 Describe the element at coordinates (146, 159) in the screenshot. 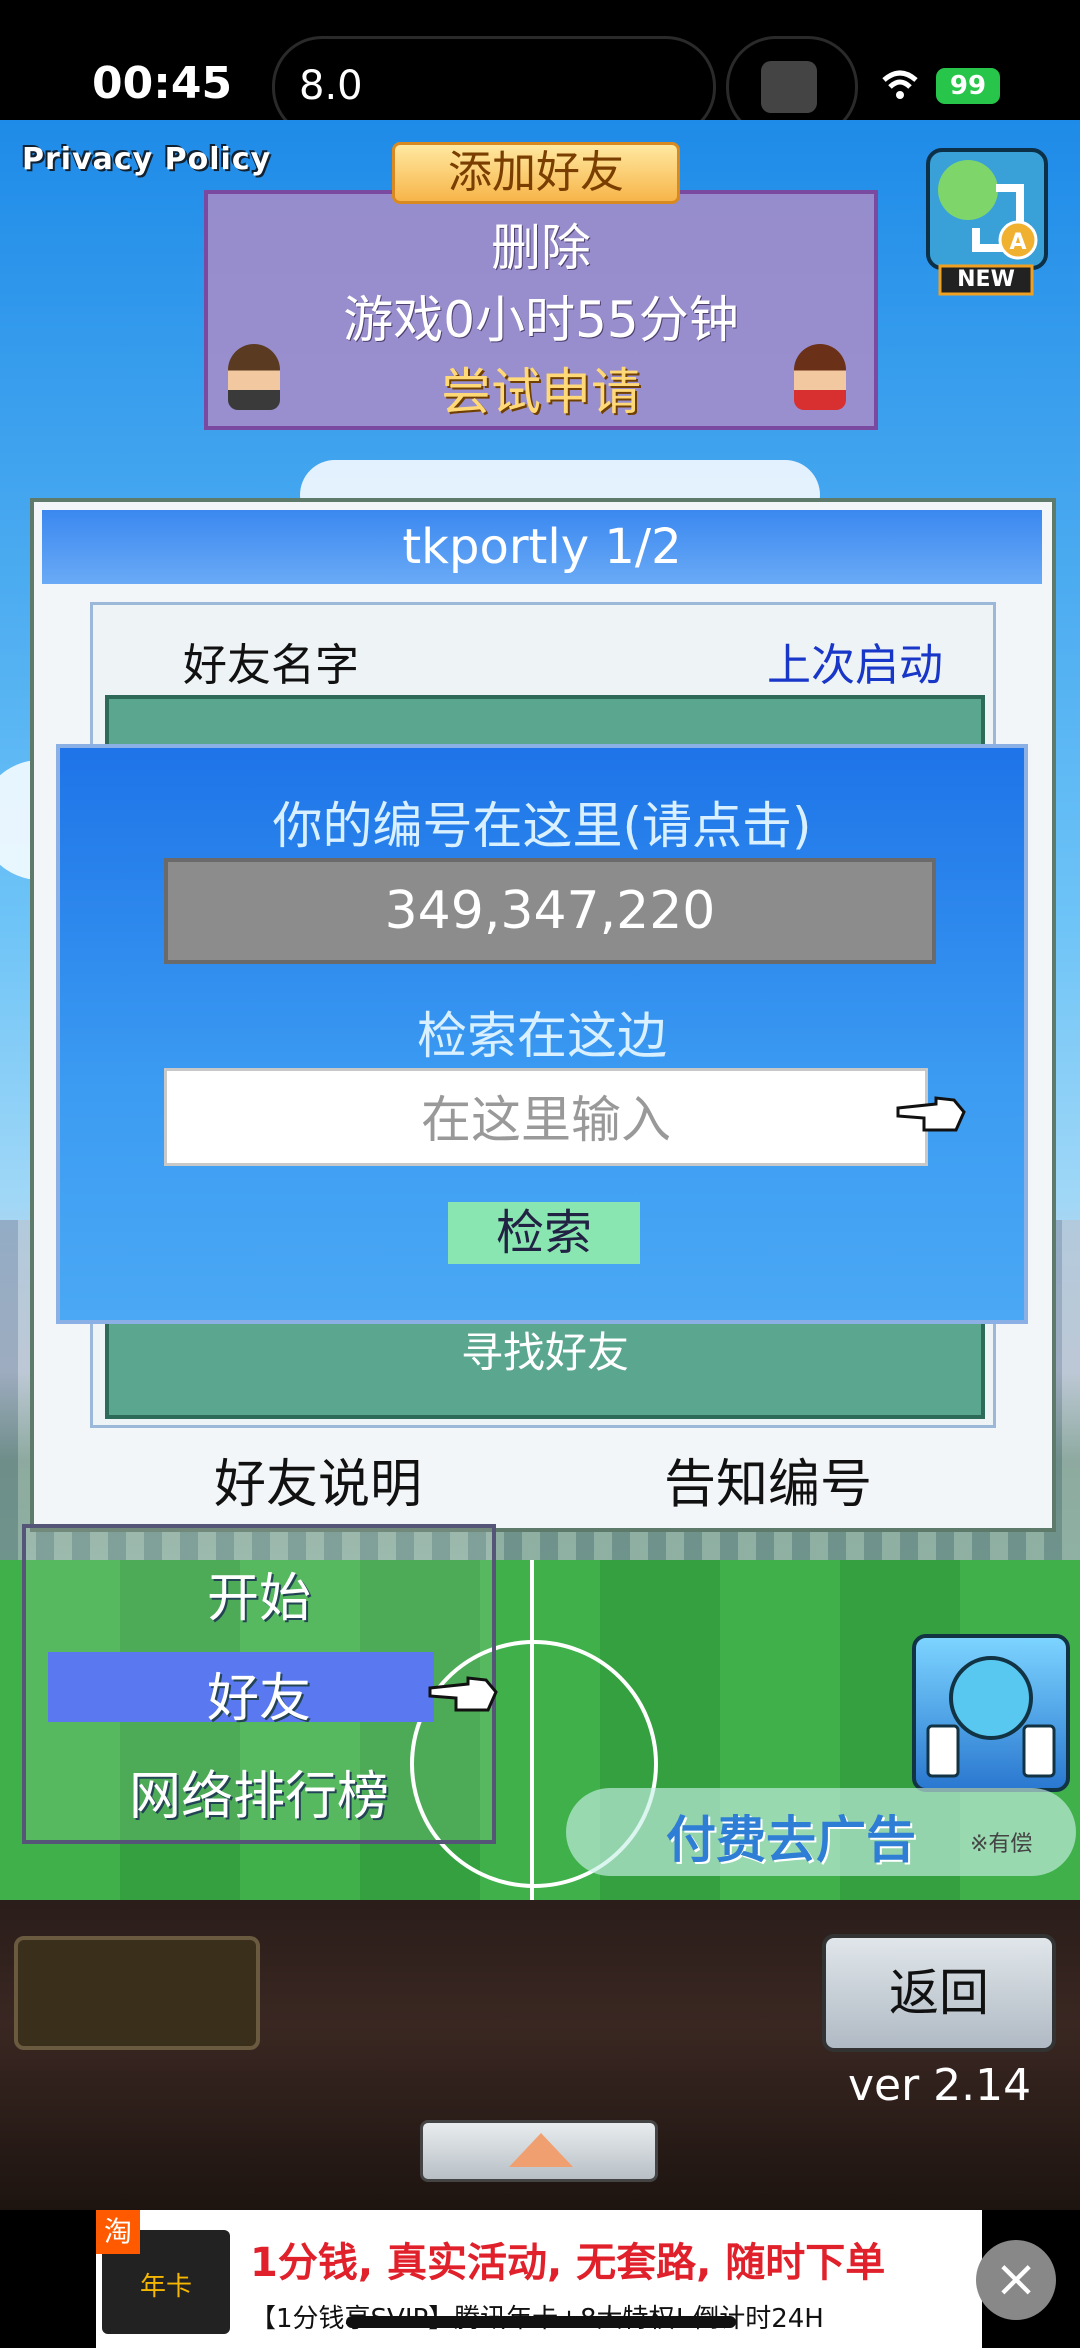

I see `privacy-policy-link: Privacy Policy` at that location.